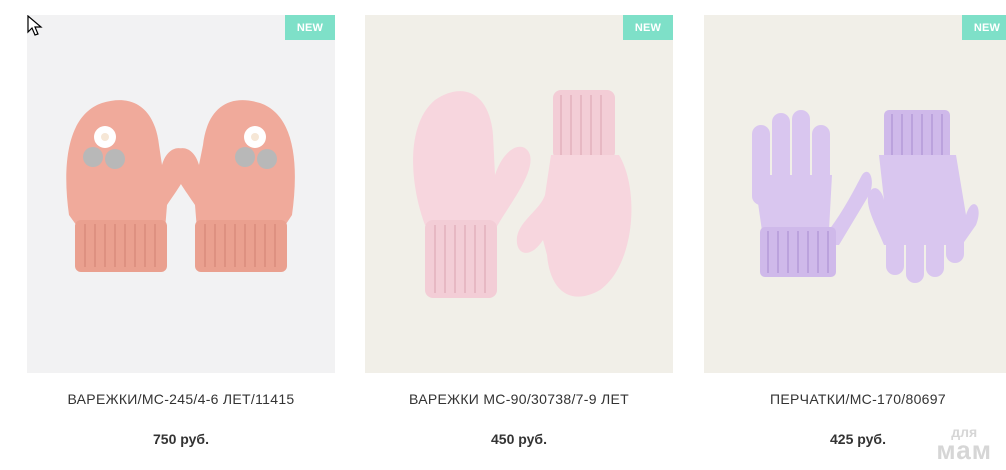  What do you see at coordinates (181, 439) in the screenshot?
I see `product-price: 750 руб.` at bounding box center [181, 439].